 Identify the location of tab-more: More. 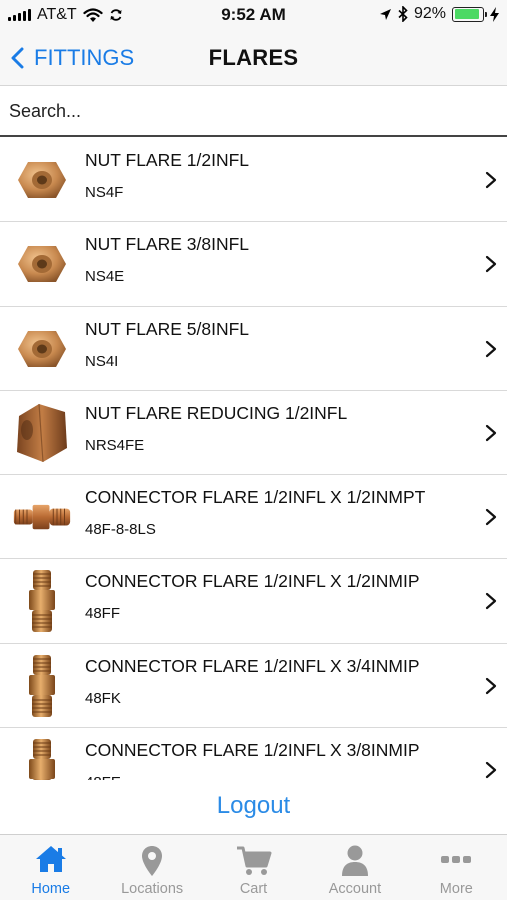
(456, 867).